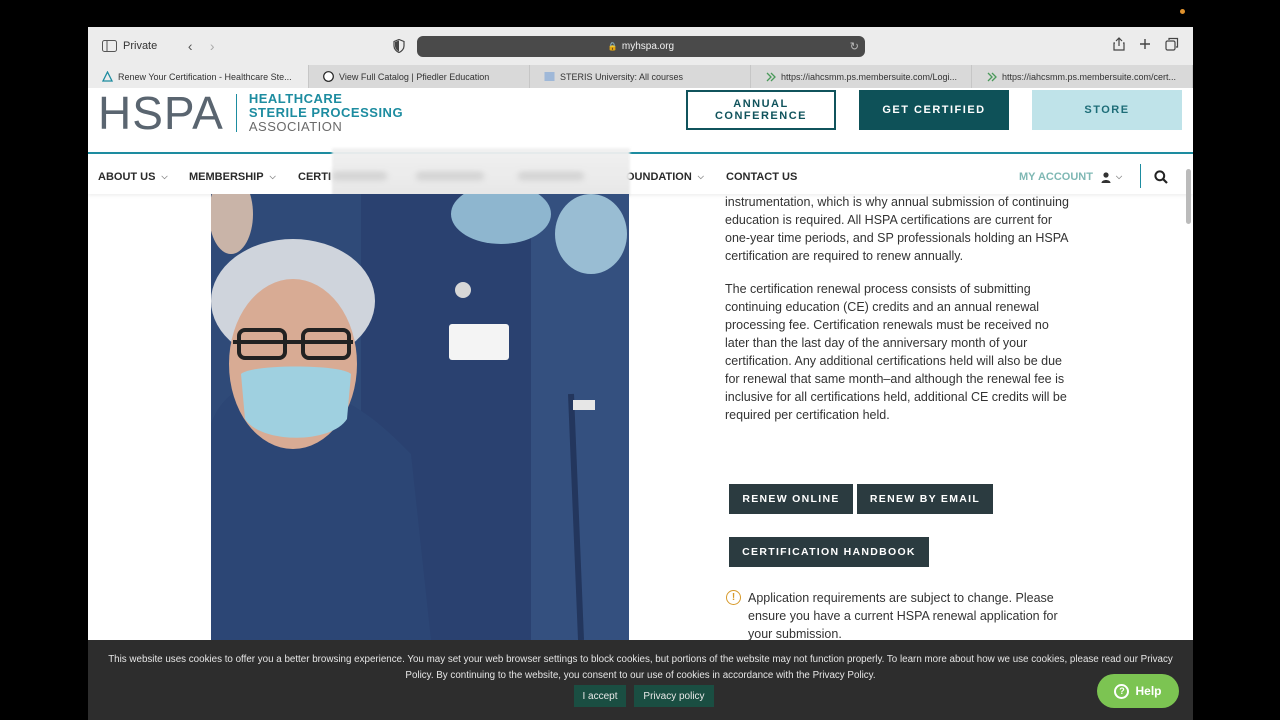 The width and height of the screenshot is (1280, 720). I want to click on new-tab-icon, so click(1145, 44).